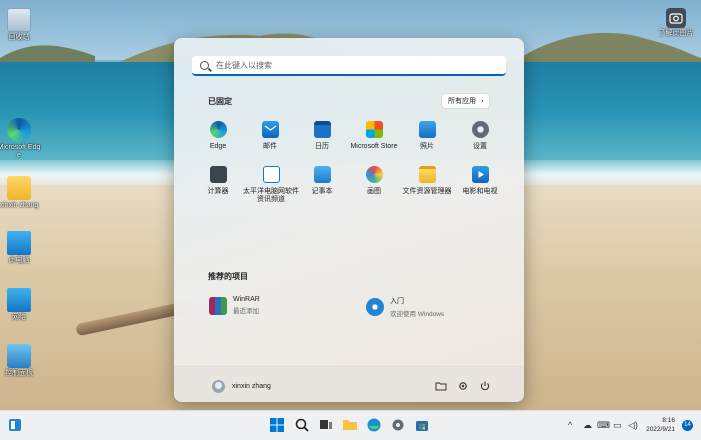 The image size is (701, 440). What do you see at coordinates (687, 425) in the screenshot?
I see `notification-badge: 14` at bounding box center [687, 425].